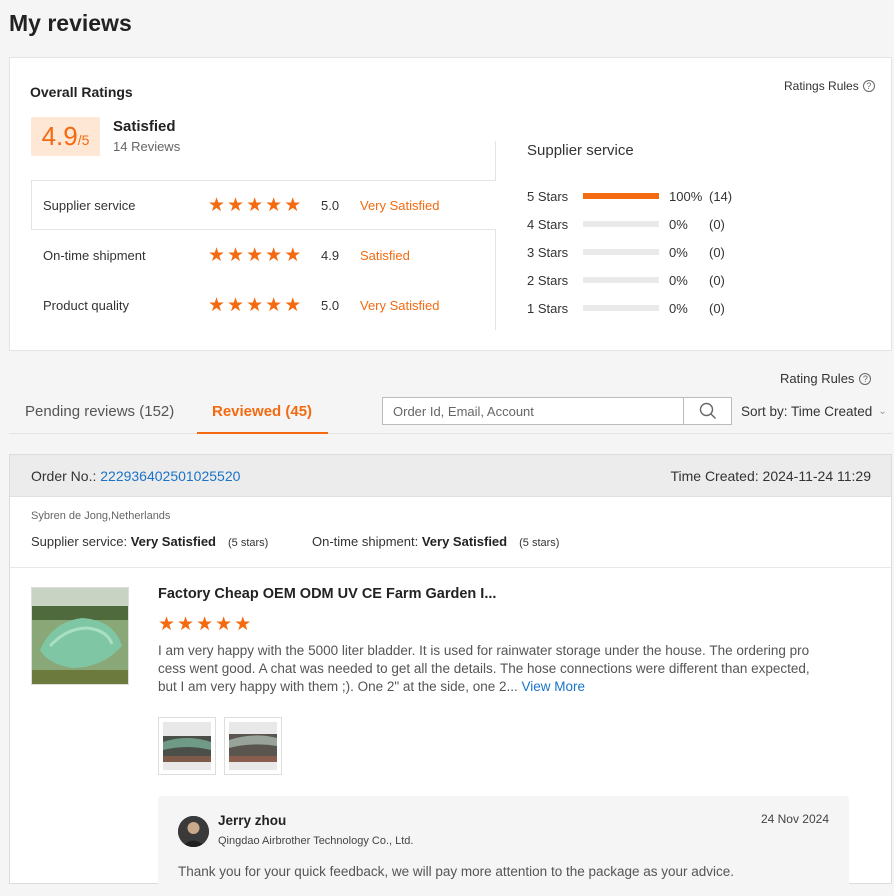 This screenshot has height=896, width=894. I want to click on rating-rules-link: Rating Rules ?, so click(826, 378).